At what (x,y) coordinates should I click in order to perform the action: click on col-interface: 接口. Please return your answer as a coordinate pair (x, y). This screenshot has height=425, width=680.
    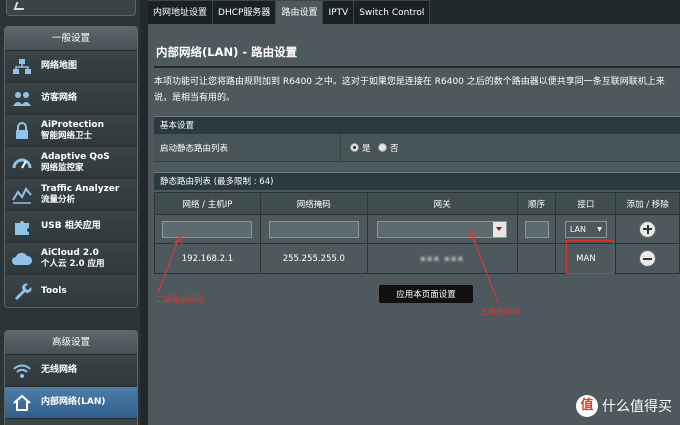
    Looking at the image, I should click on (586, 203).